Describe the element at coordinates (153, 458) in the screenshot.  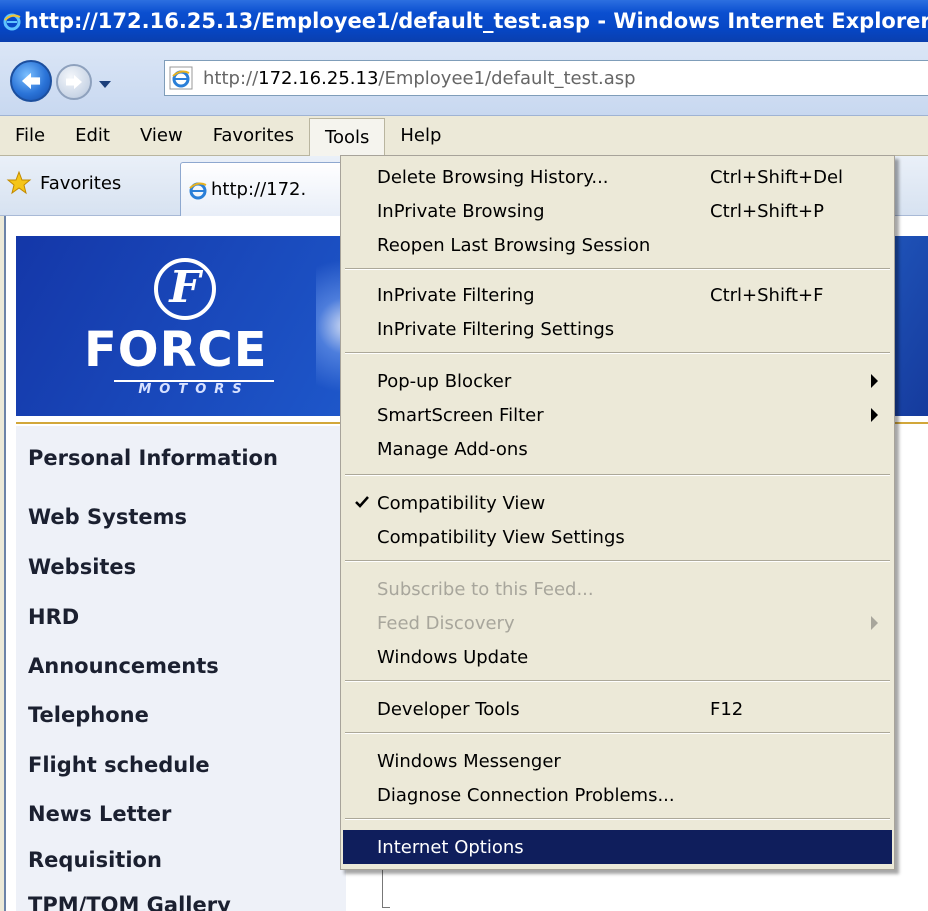
I see `nav-personal-information: Personal Information` at that location.